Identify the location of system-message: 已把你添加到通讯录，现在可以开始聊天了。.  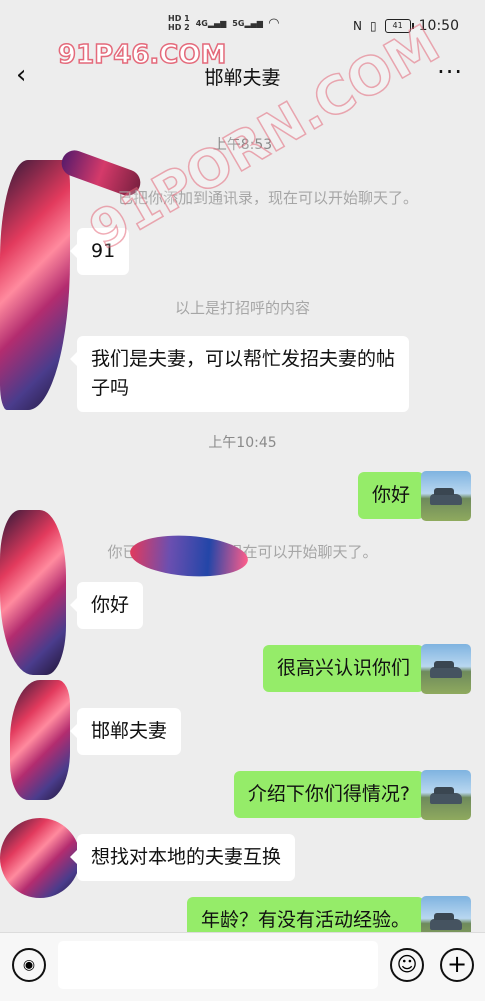
(268, 198).